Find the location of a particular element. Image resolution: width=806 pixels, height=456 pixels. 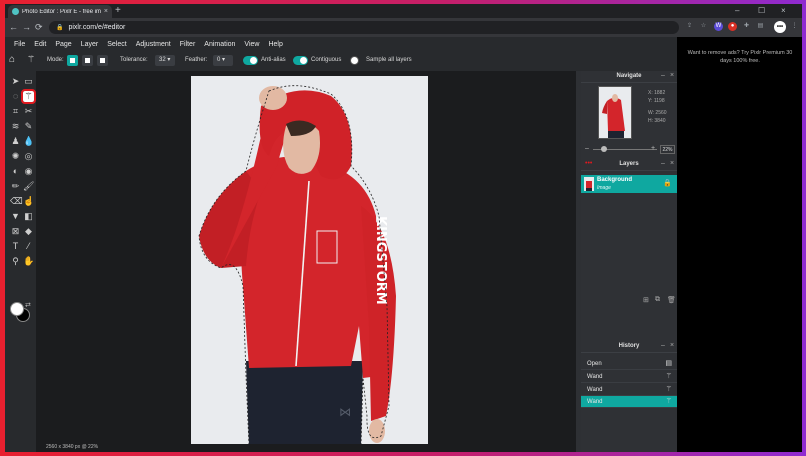

zoom-tool-icon: ⚲ is located at coordinates (15, 261).